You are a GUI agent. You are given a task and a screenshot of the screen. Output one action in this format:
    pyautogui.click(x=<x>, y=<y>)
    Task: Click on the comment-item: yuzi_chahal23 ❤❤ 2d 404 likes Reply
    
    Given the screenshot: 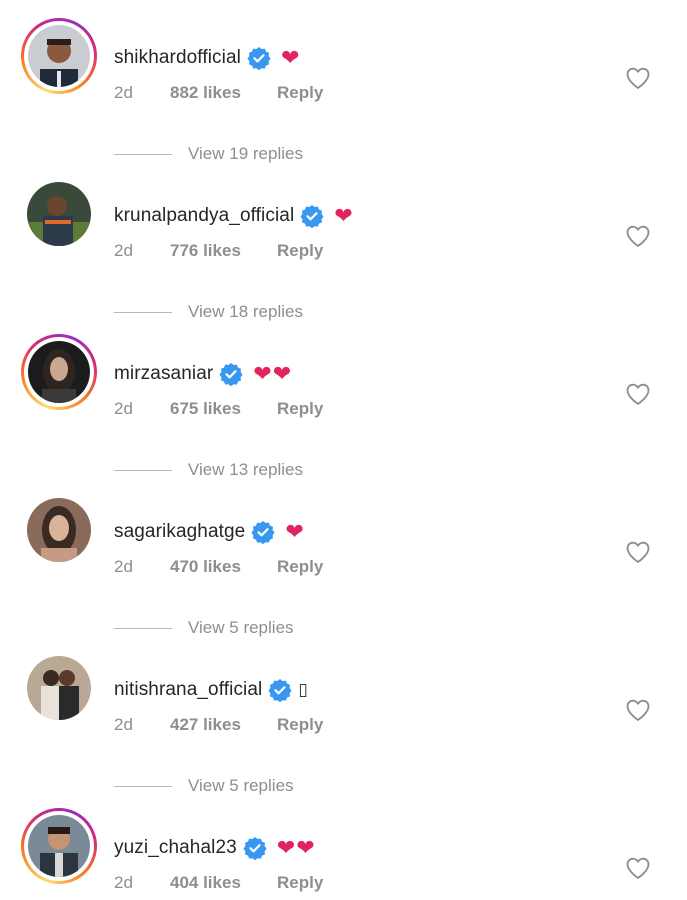 What is the action you would take?
    pyautogui.click(x=343, y=854)
    